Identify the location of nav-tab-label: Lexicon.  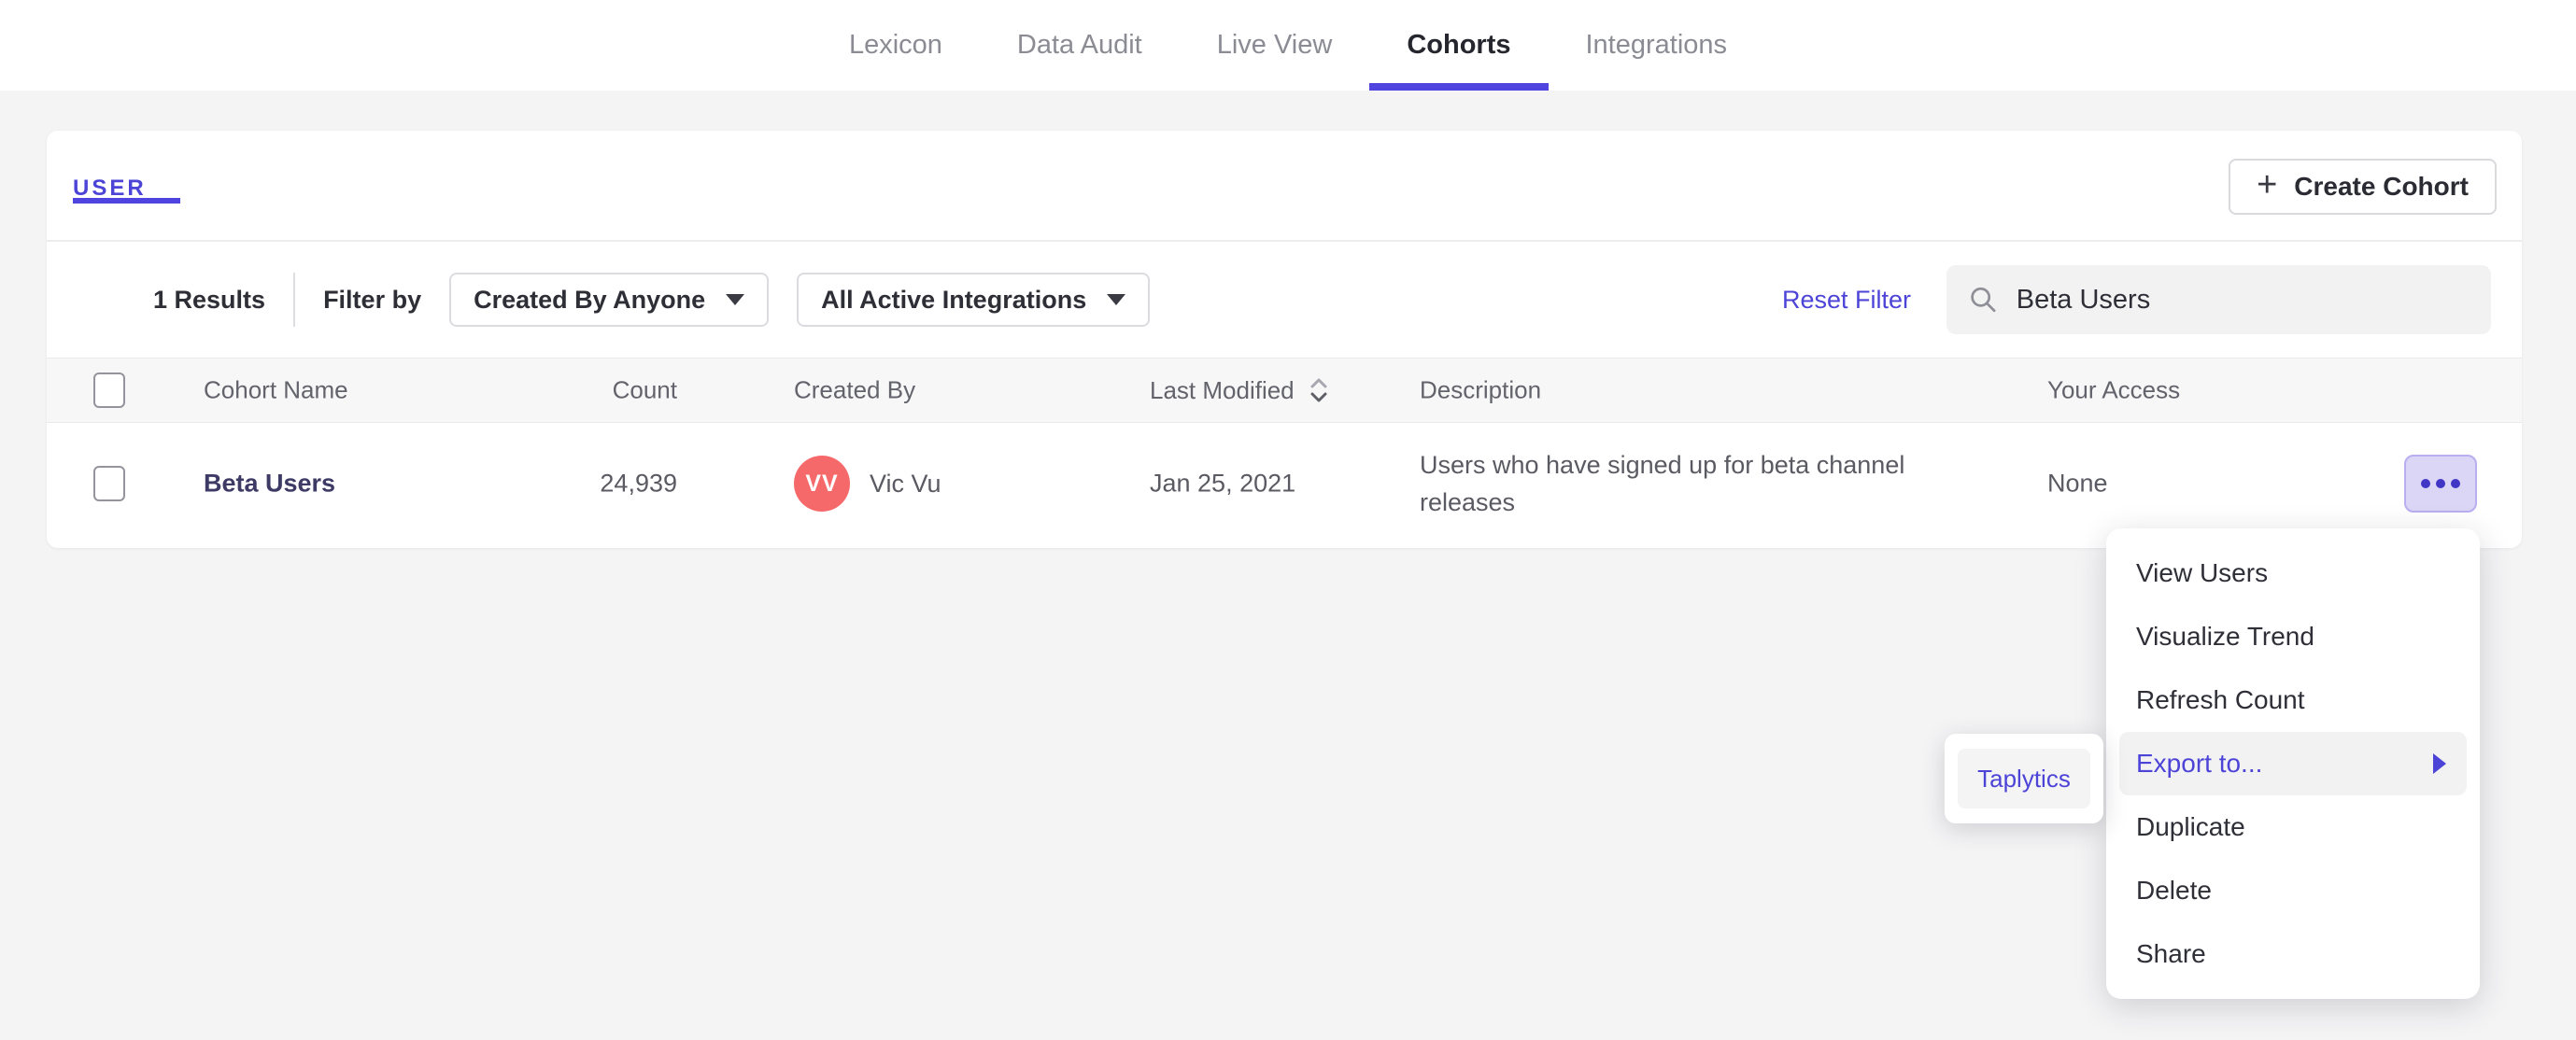
(895, 45).